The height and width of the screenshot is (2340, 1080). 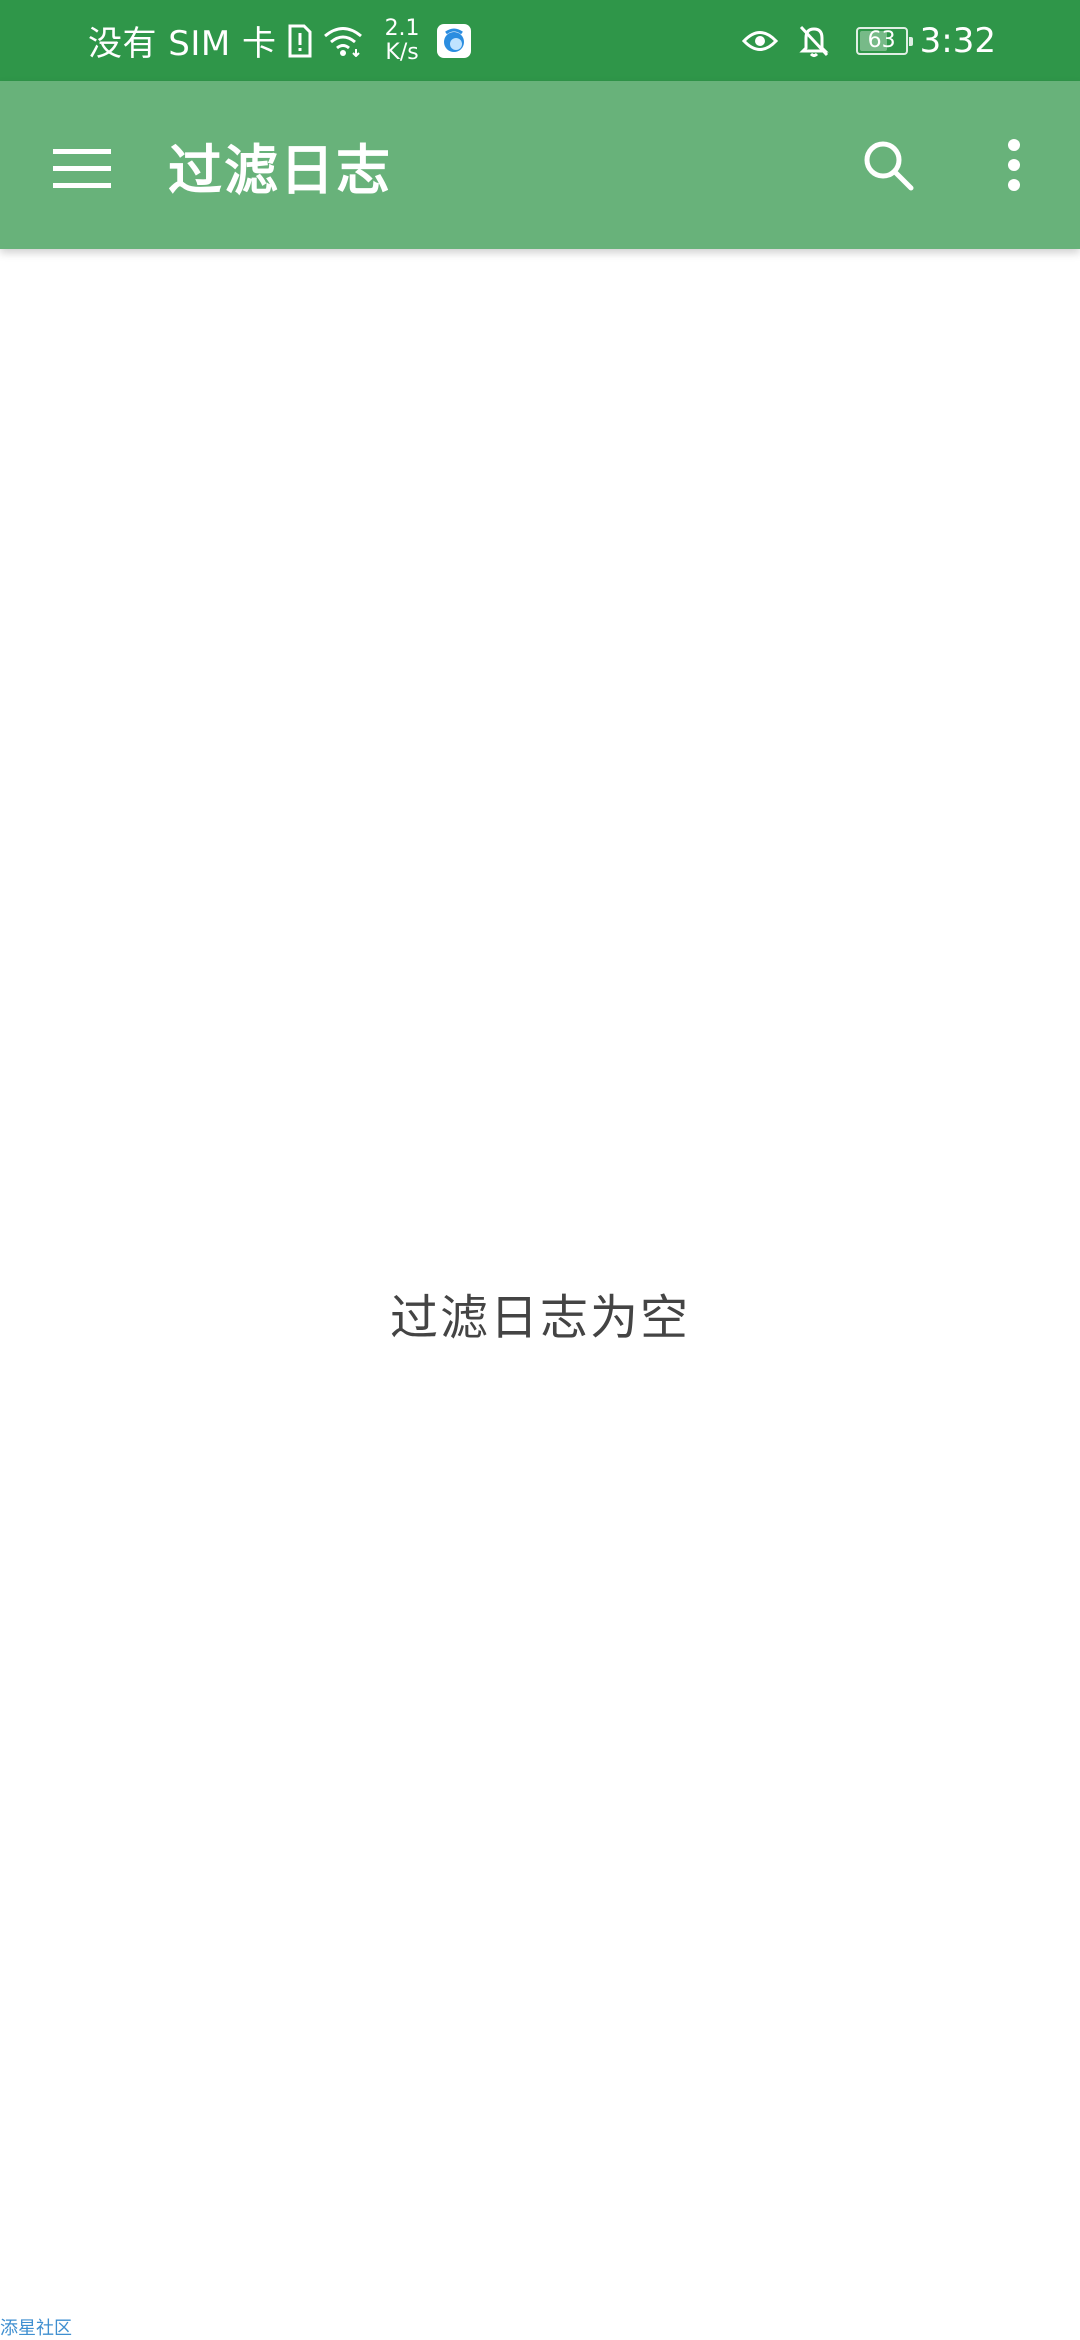 What do you see at coordinates (539, 1318) in the screenshot?
I see `empty-state-message: 过滤日志为空` at bounding box center [539, 1318].